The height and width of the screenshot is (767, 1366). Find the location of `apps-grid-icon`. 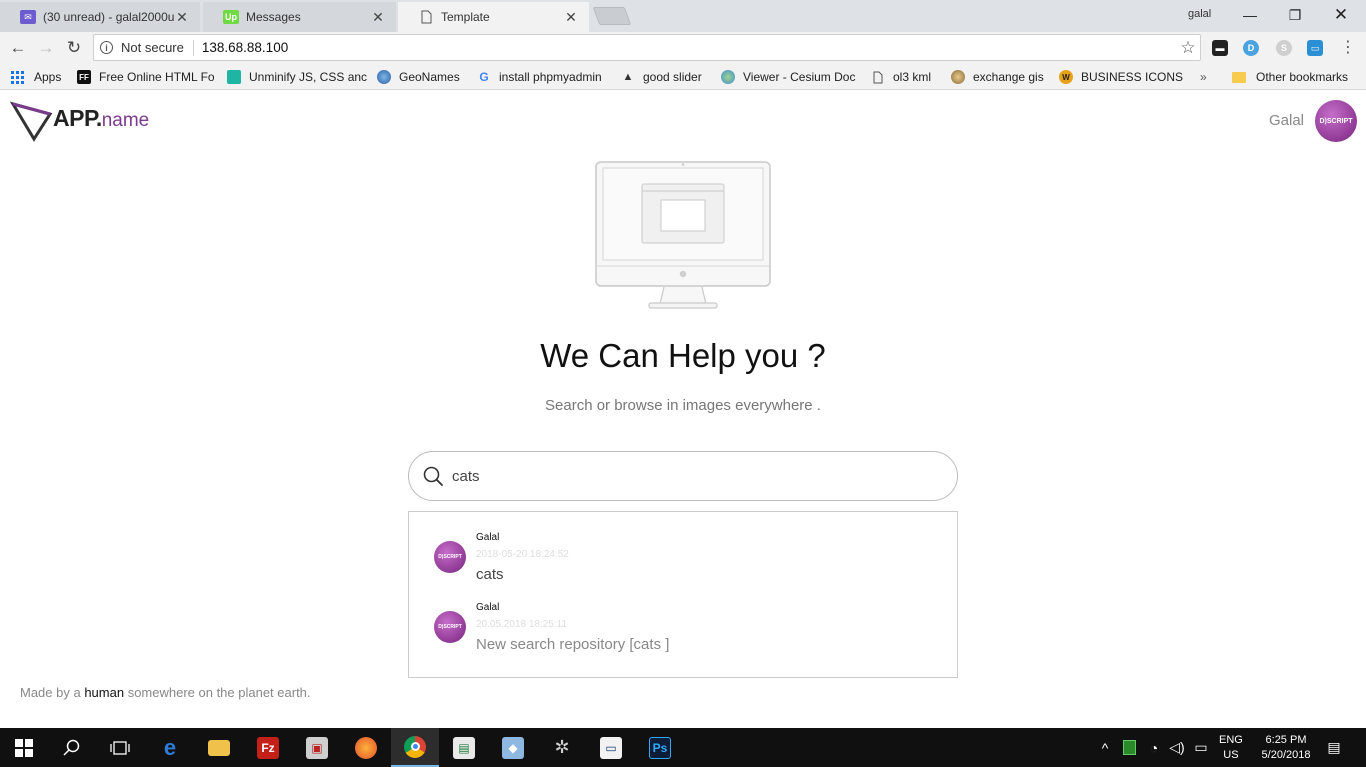

apps-grid-icon is located at coordinates (17, 77).